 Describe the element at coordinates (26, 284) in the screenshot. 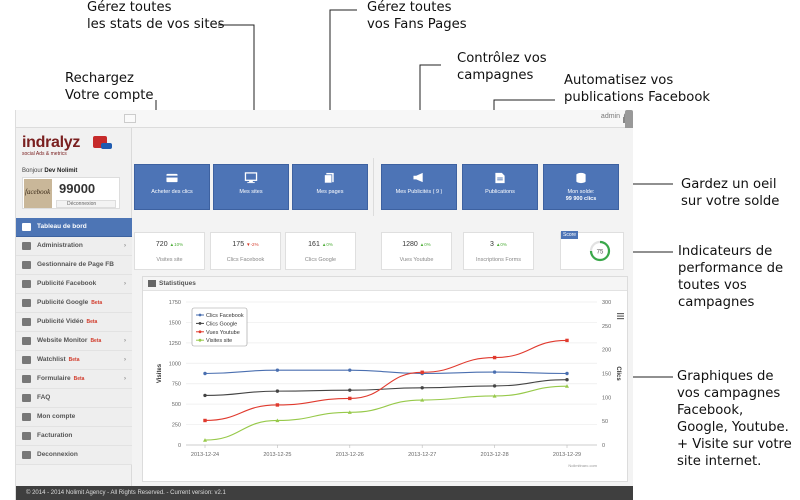

I see `facebook-icon` at that location.